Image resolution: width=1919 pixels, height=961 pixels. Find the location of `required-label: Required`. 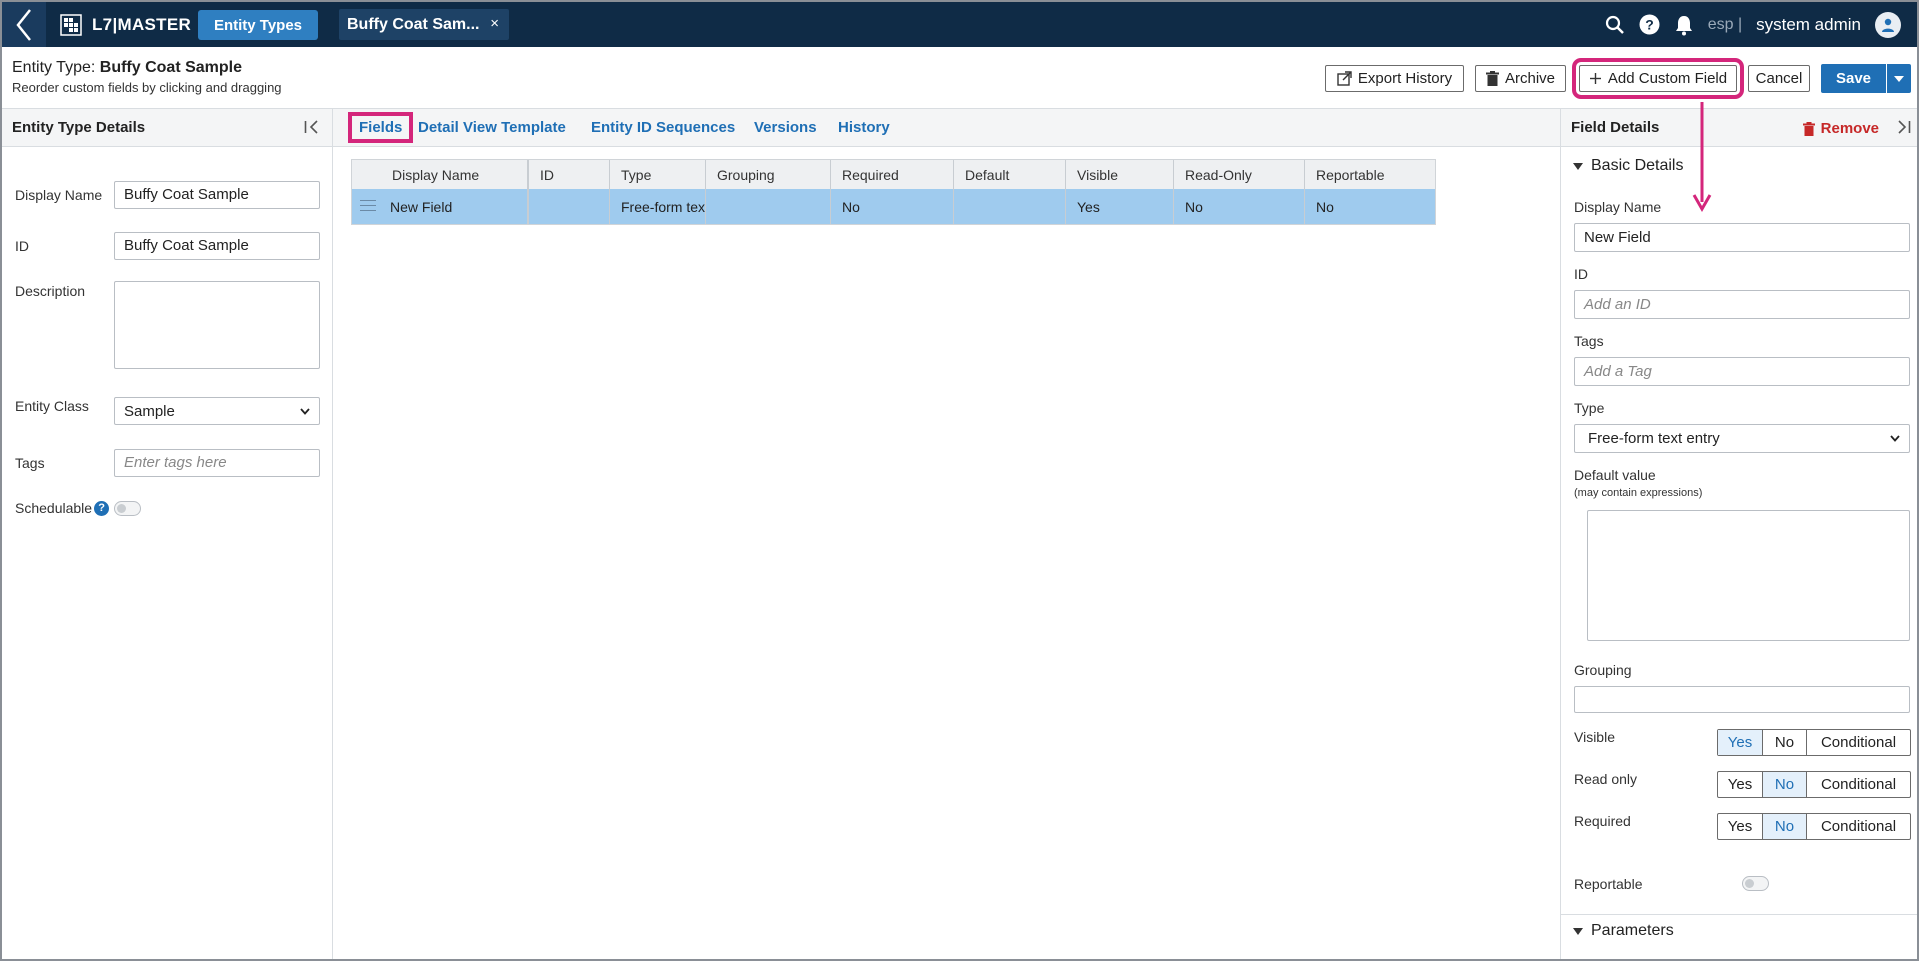

required-label: Required is located at coordinates (1602, 821).